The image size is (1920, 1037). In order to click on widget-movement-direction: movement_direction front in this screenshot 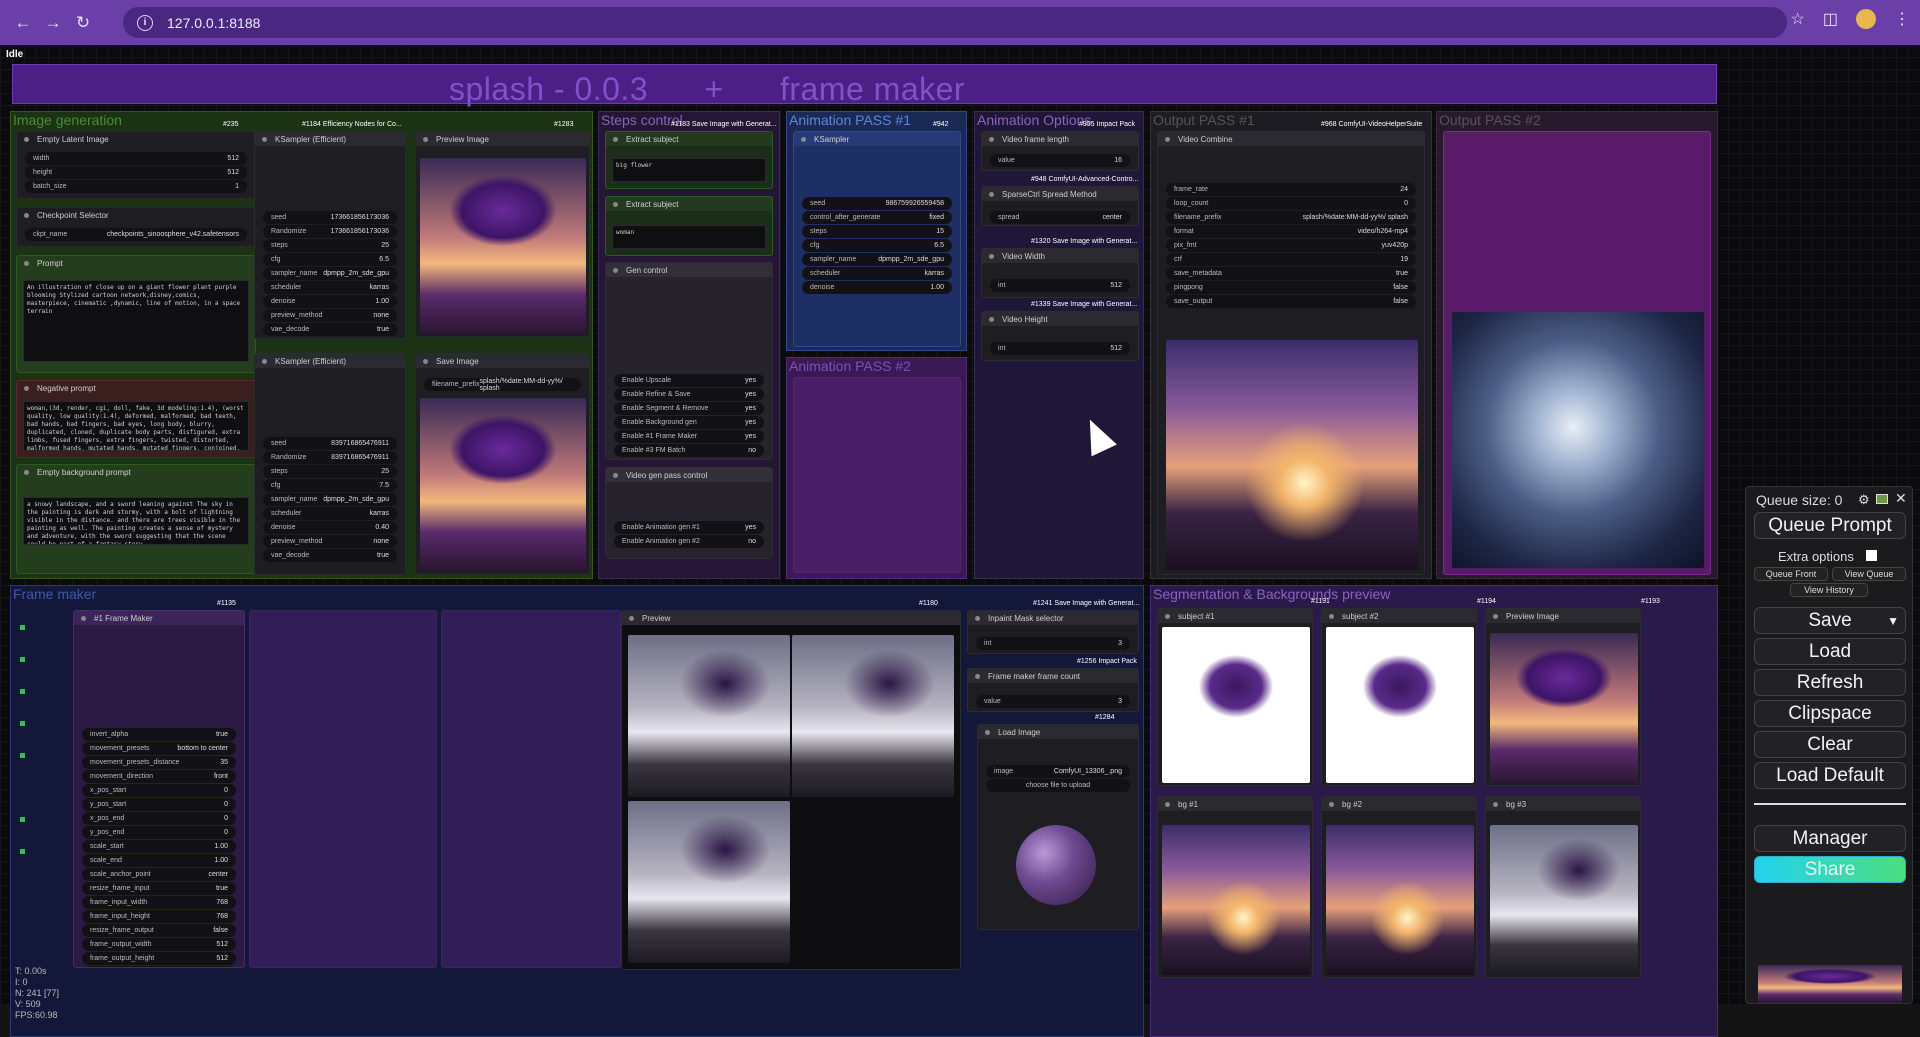, I will do `click(159, 776)`.